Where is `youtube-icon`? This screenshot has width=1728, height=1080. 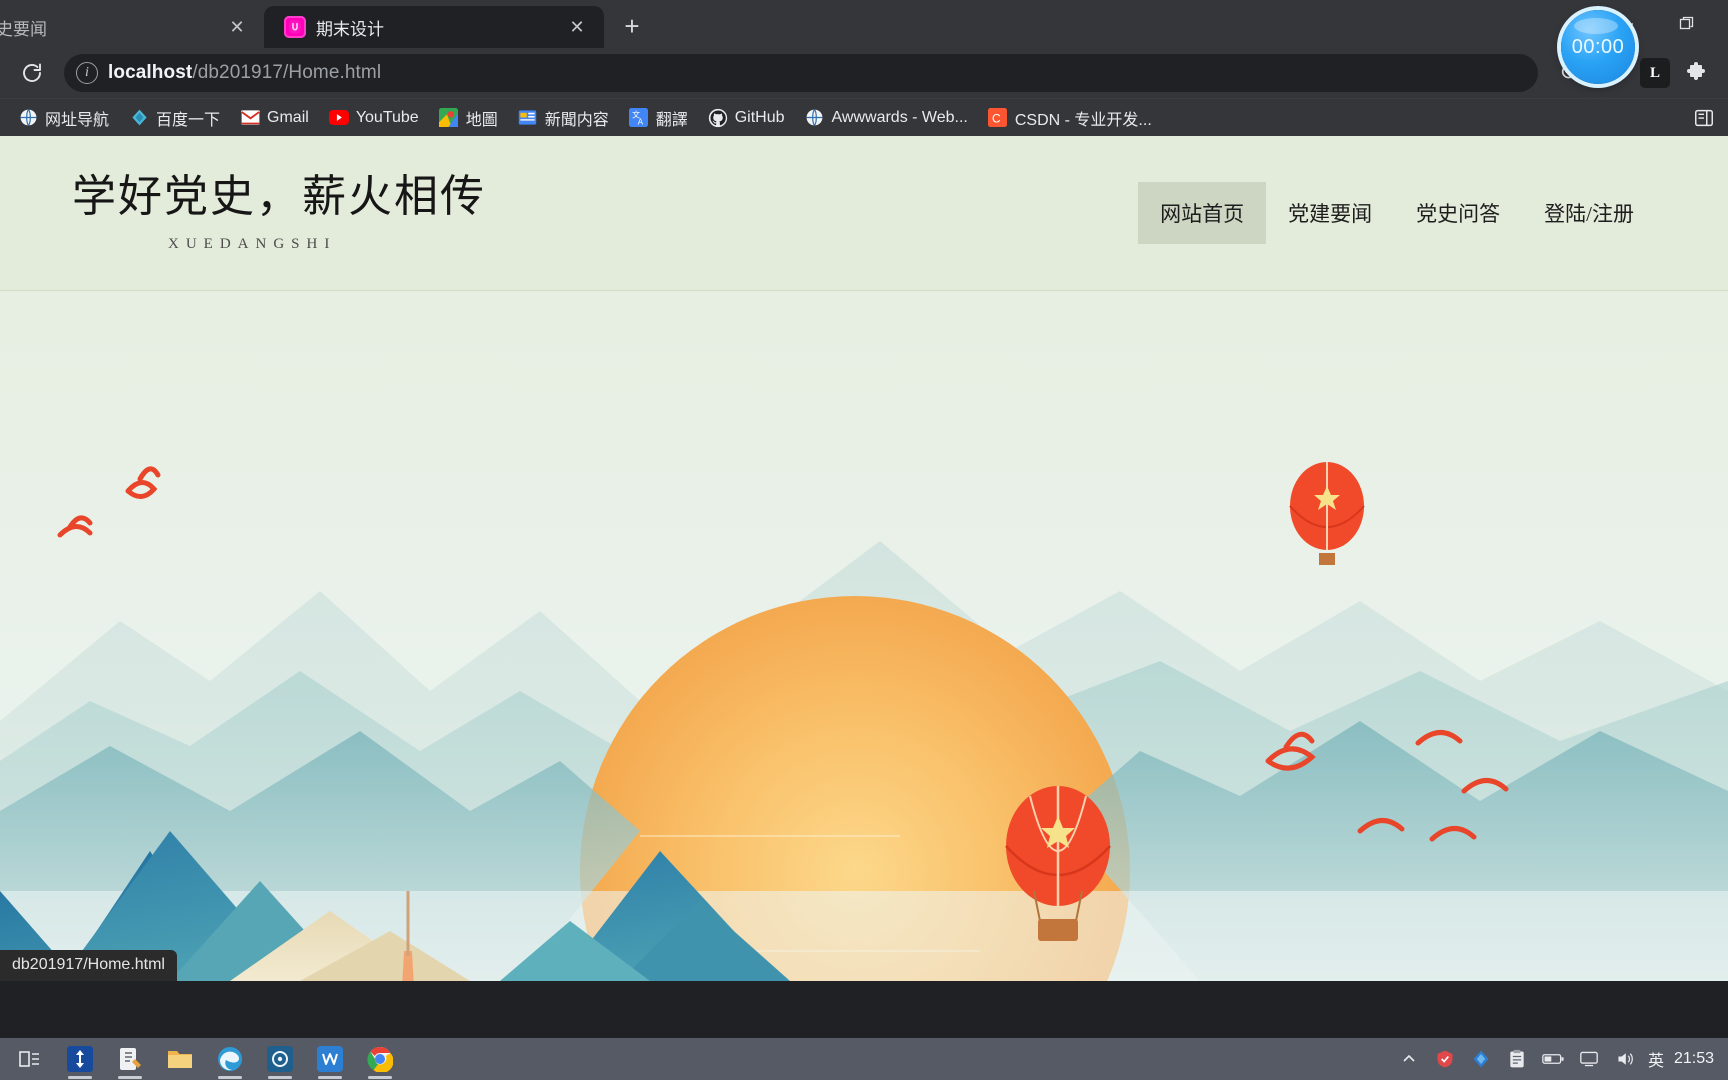 youtube-icon is located at coordinates (338, 118).